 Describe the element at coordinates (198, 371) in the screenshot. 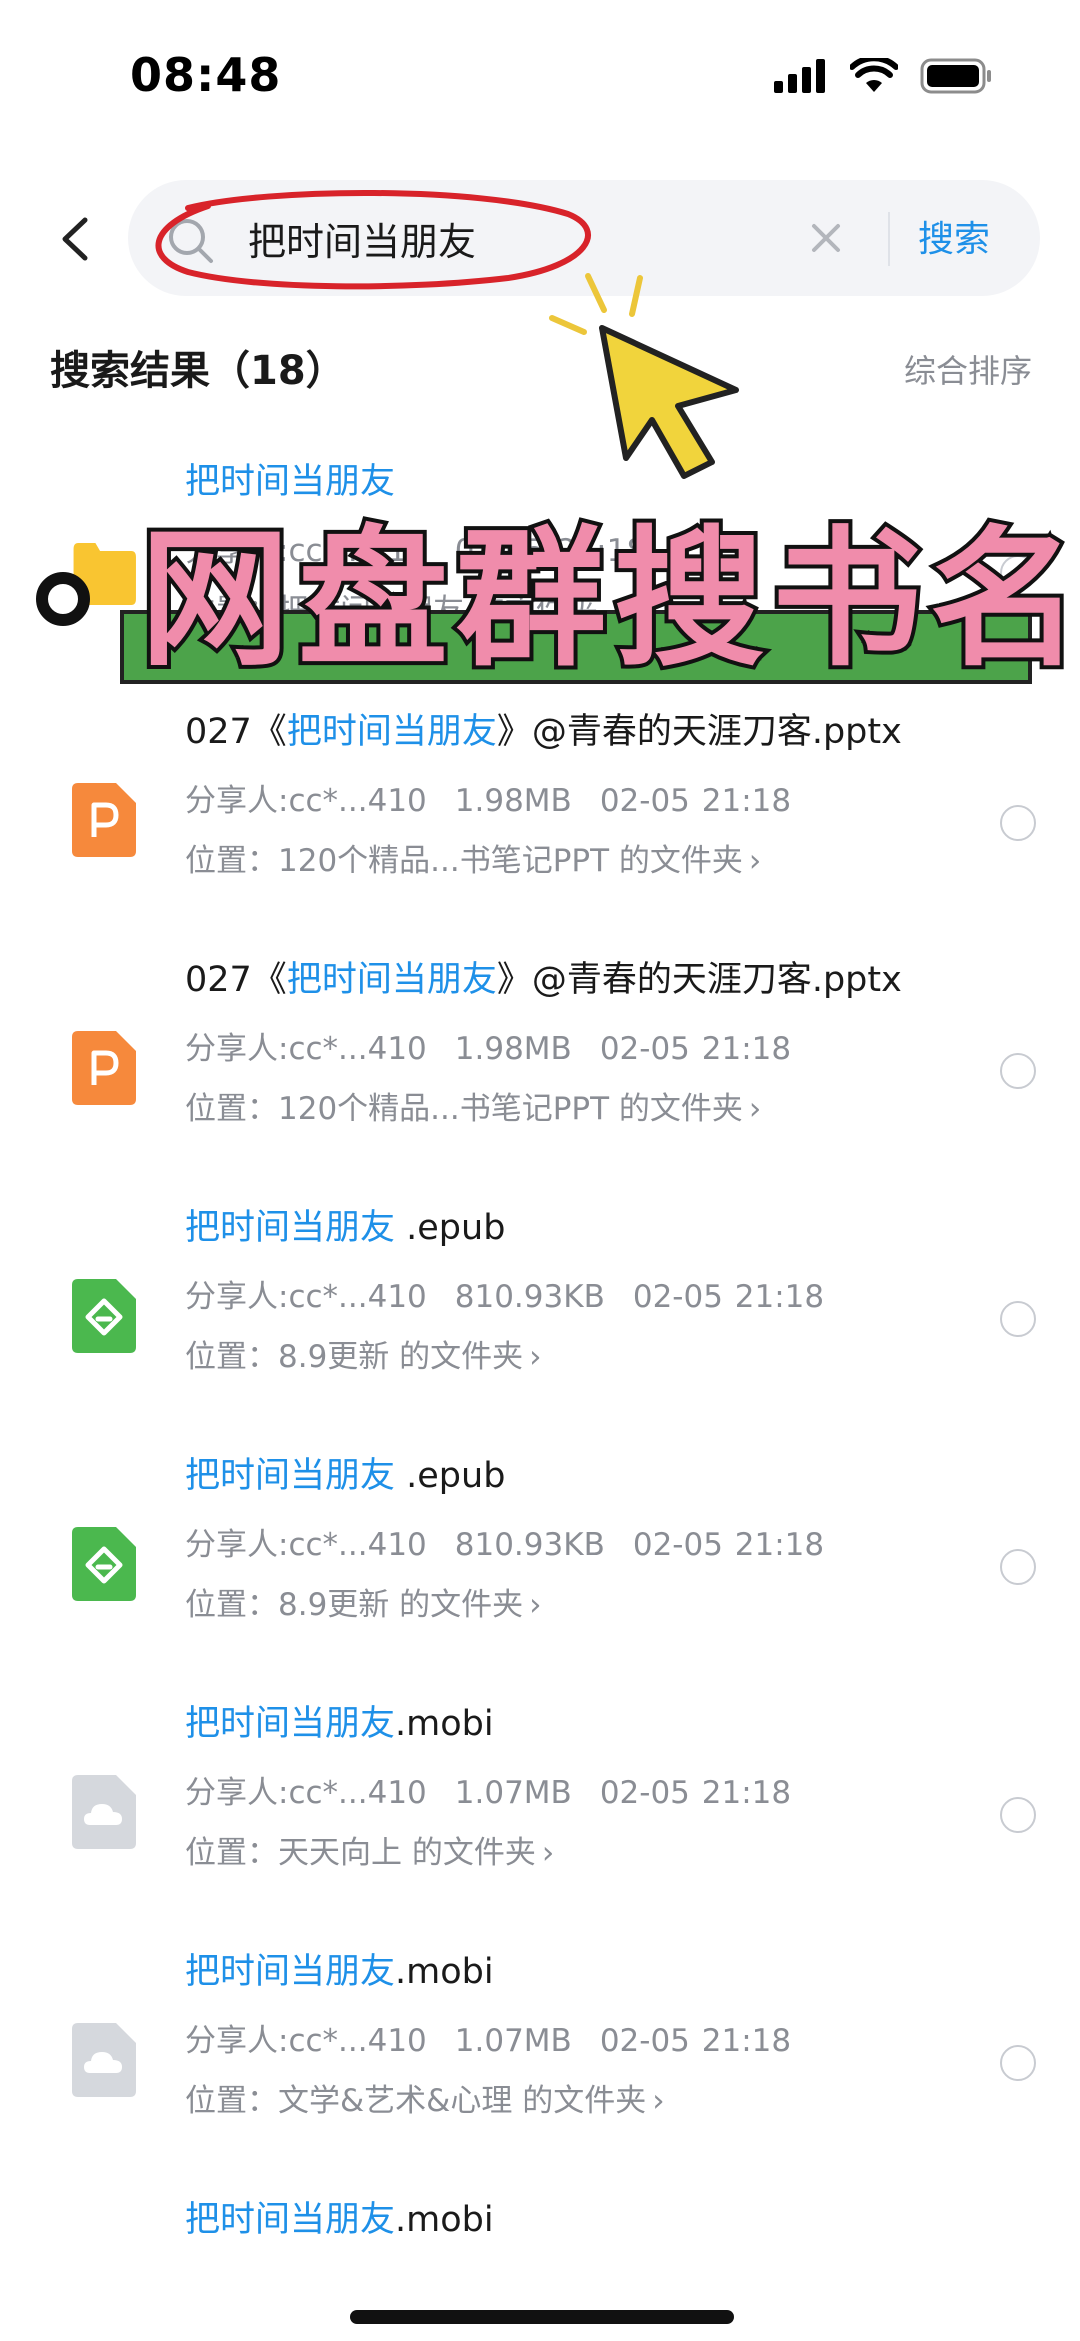

I see `results-title: 搜索结果（18）` at that location.